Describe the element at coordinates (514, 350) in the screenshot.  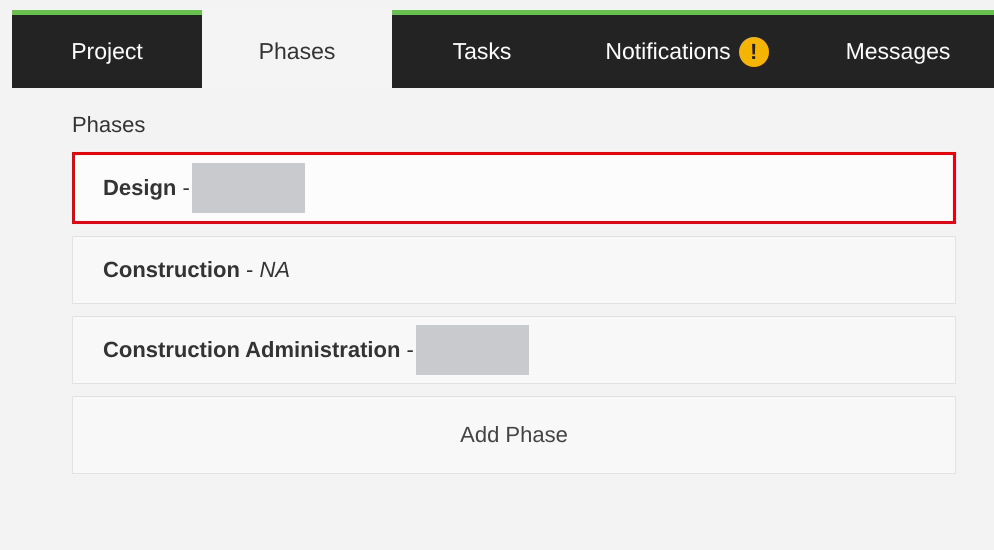
I see `phase-row: Construction Administration -` at that location.